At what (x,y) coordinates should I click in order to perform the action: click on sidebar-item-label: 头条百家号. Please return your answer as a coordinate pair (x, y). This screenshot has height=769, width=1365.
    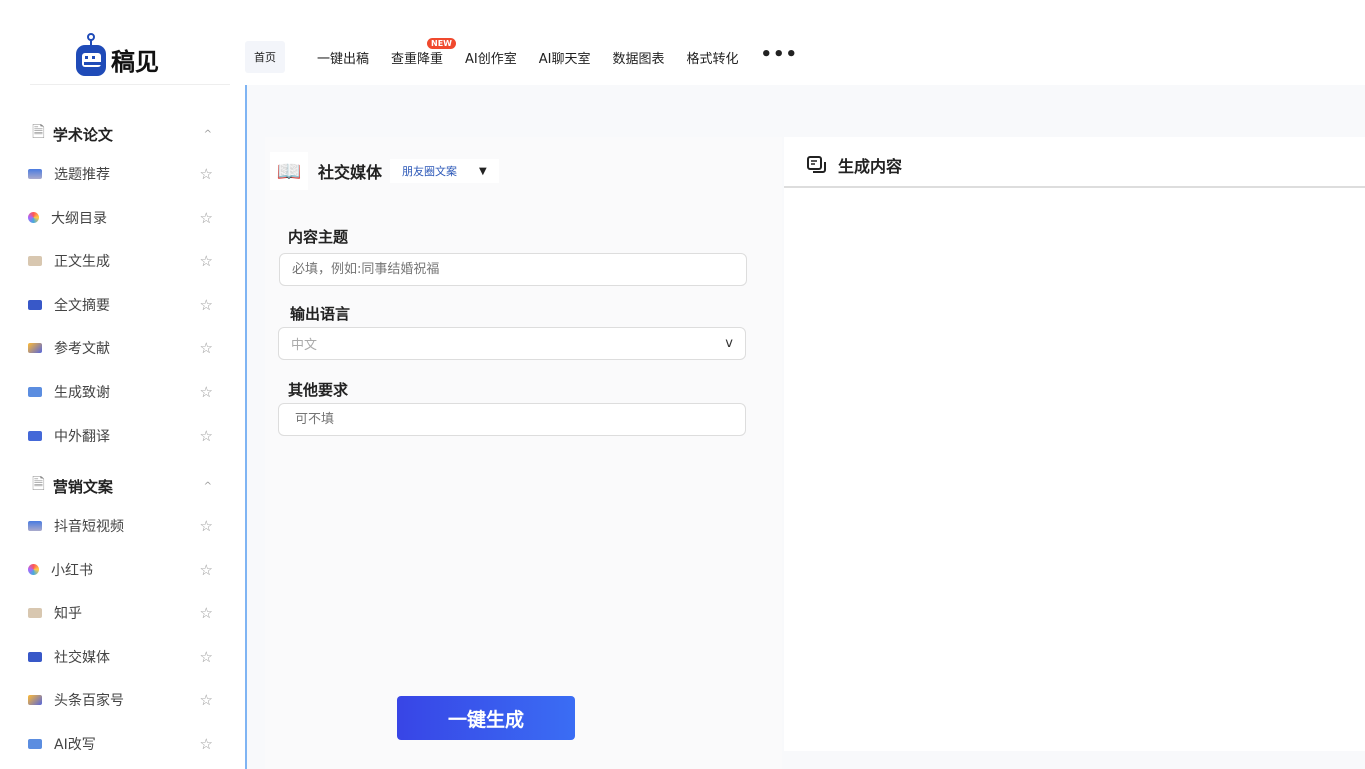
    Looking at the image, I should click on (89, 701).